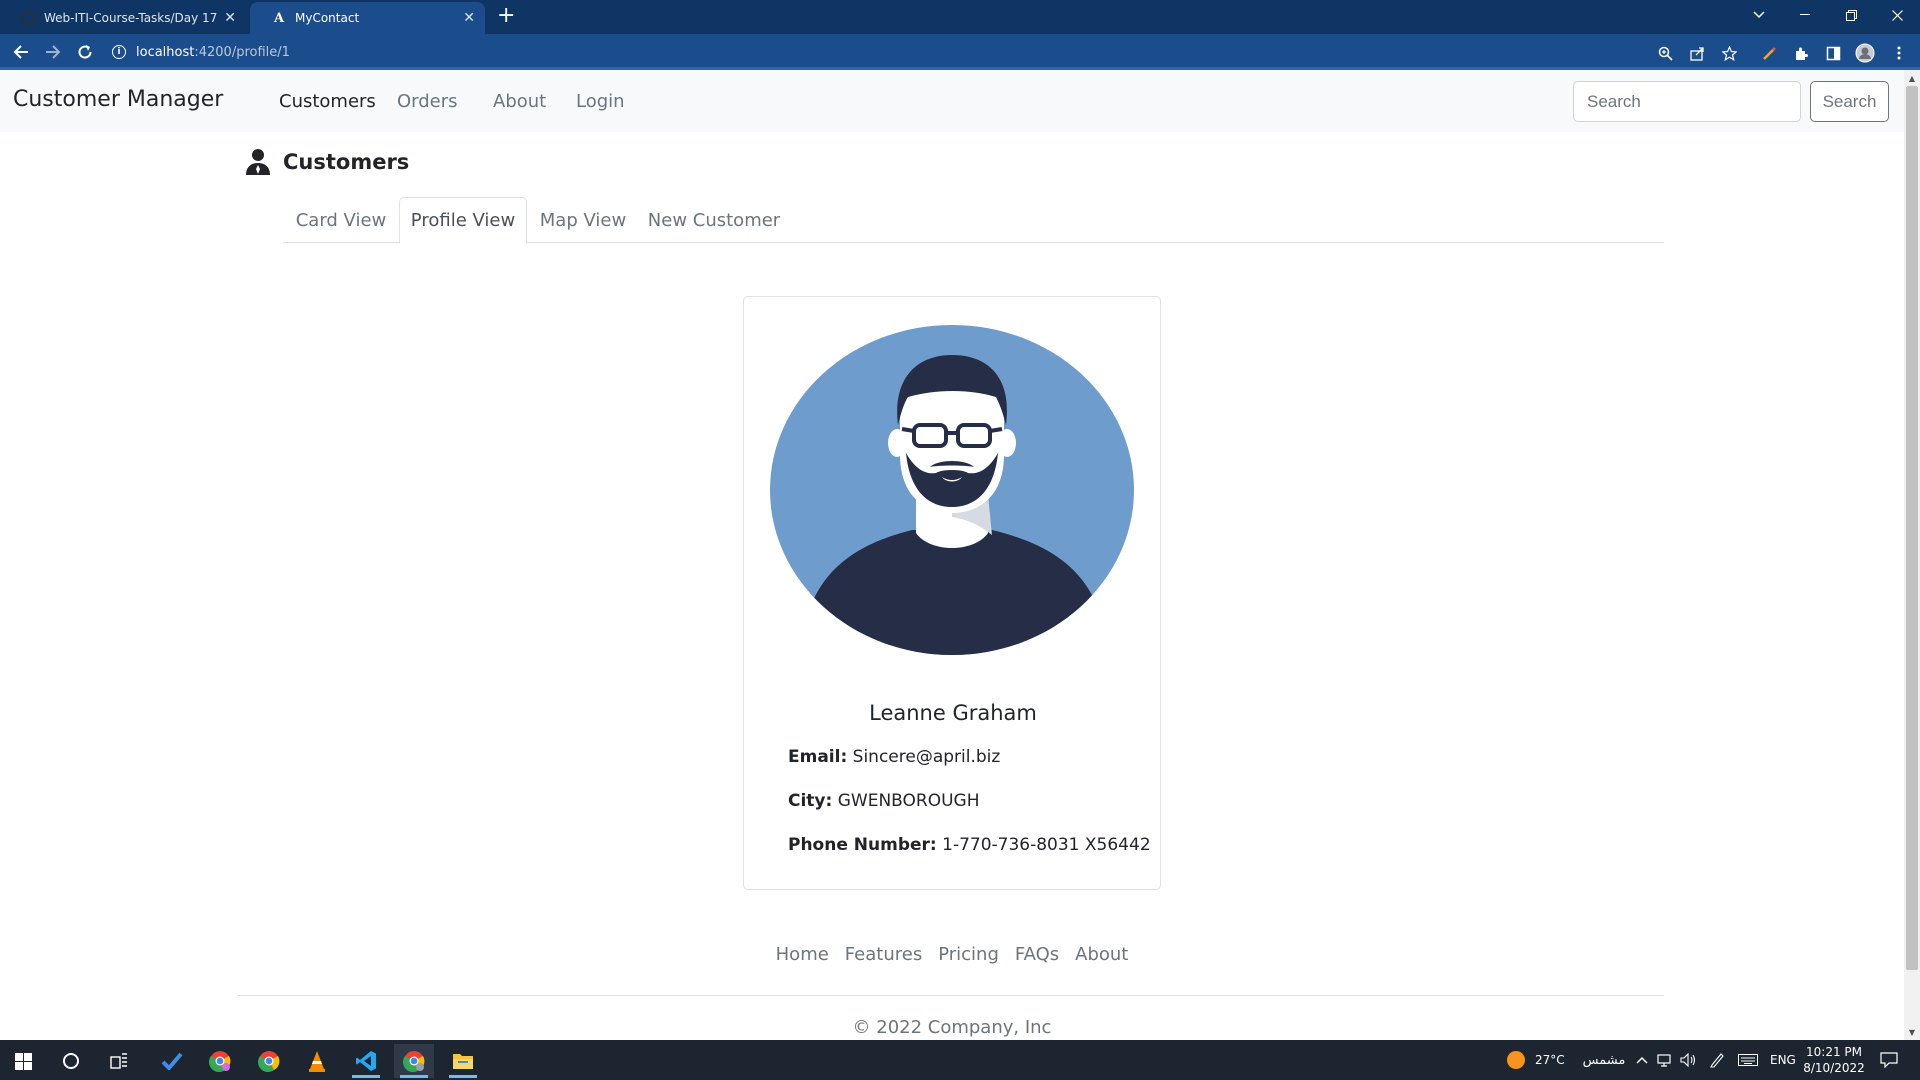  What do you see at coordinates (165, 52) in the screenshot?
I see `url-host: localhost` at bounding box center [165, 52].